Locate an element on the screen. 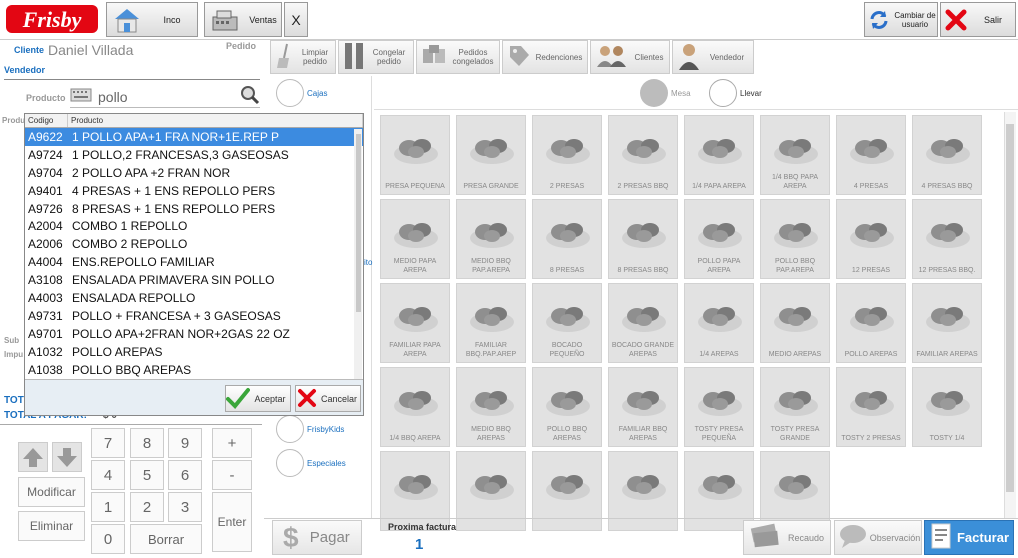 Image resolution: width=1018 pixels, height=558 pixels. col-codigo-header: Codigo is located at coordinates (46, 120).